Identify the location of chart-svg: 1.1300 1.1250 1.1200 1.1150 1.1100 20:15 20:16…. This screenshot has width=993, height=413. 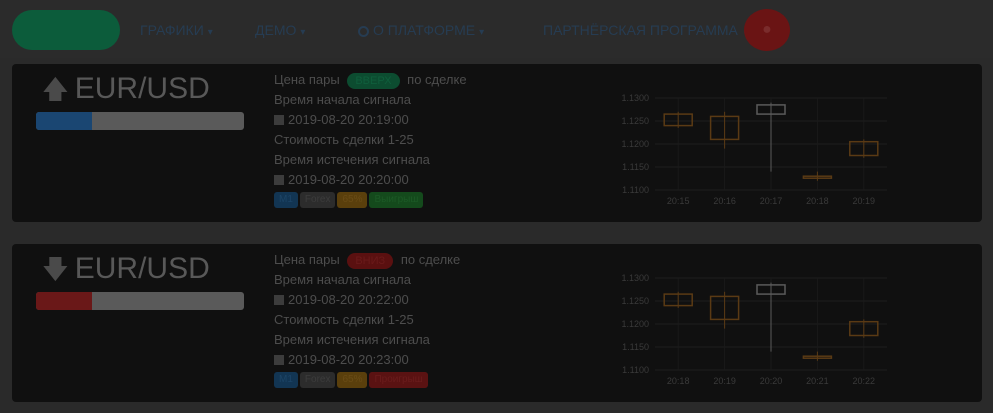
(754, 149).